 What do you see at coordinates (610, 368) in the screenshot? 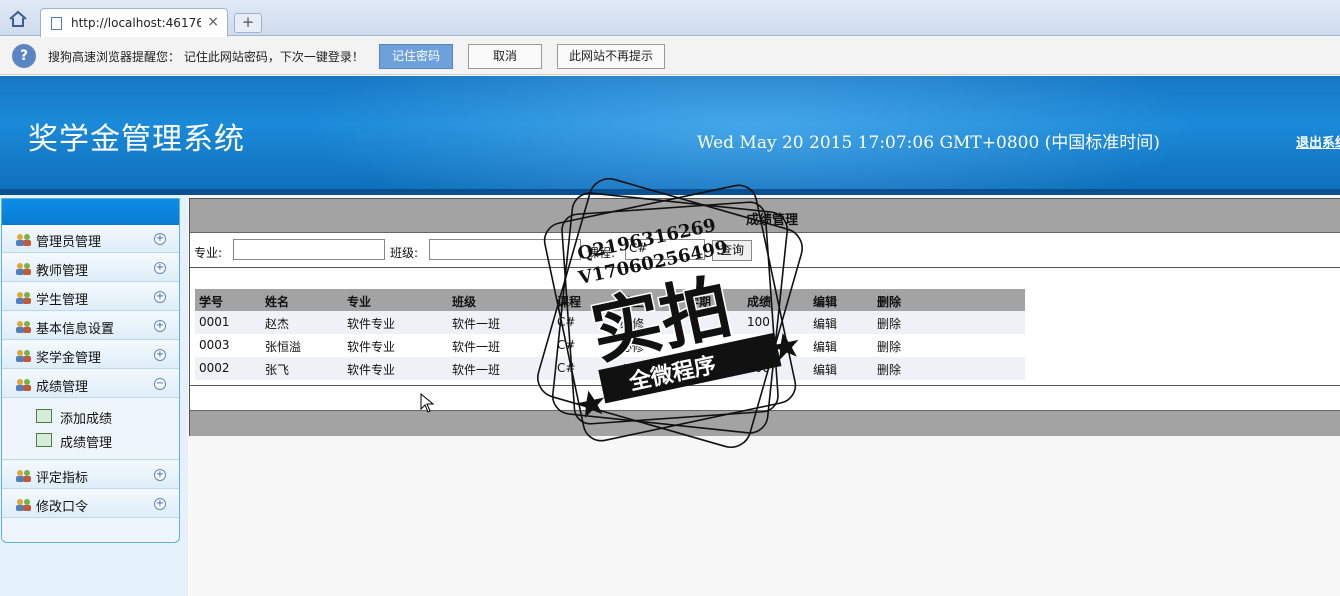
I see `table-row: 0002 张飞 软件专业 软件一班 C# 必修 100 编辑 删除` at bounding box center [610, 368].